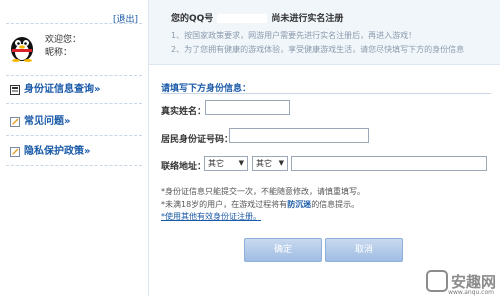 The height and width of the screenshot is (296, 500). What do you see at coordinates (364, 250) in the screenshot?
I see `cancel-button: 取消` at bounding box center [364, 250].